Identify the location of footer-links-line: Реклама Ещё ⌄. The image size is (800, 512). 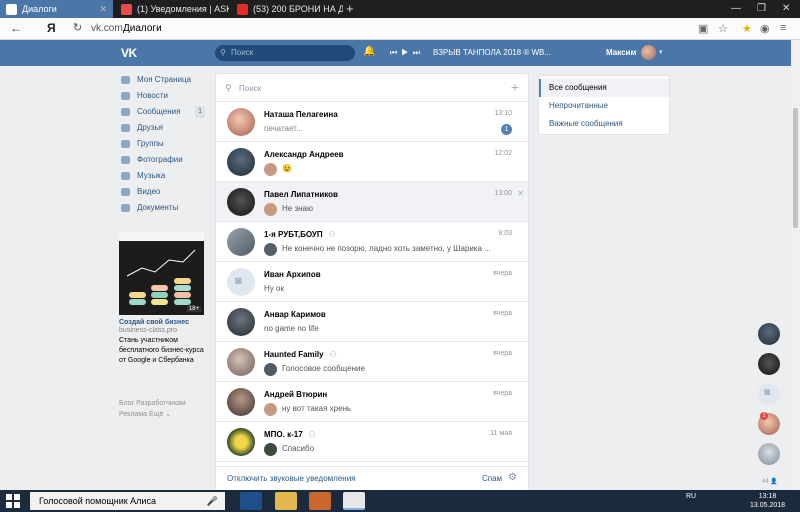
(164, 414).